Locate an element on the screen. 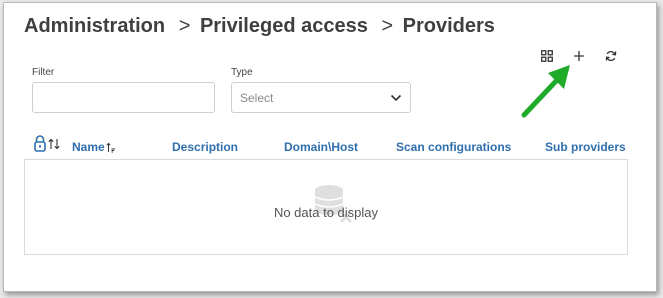  filter-input is located at coordinates (123, 97).